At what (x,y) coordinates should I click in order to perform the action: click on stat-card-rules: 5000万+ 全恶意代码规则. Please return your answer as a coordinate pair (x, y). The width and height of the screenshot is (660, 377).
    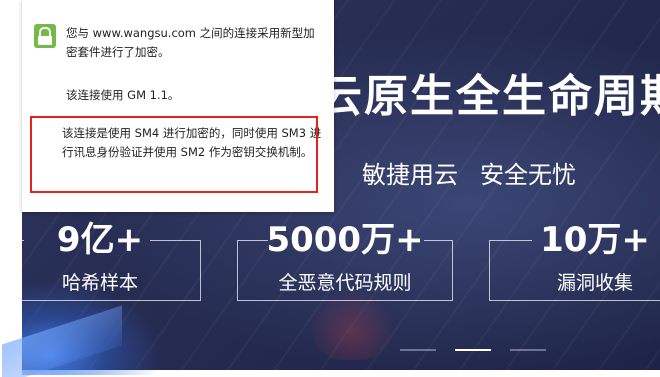
    Looking at the image, I should click on (345, 260).